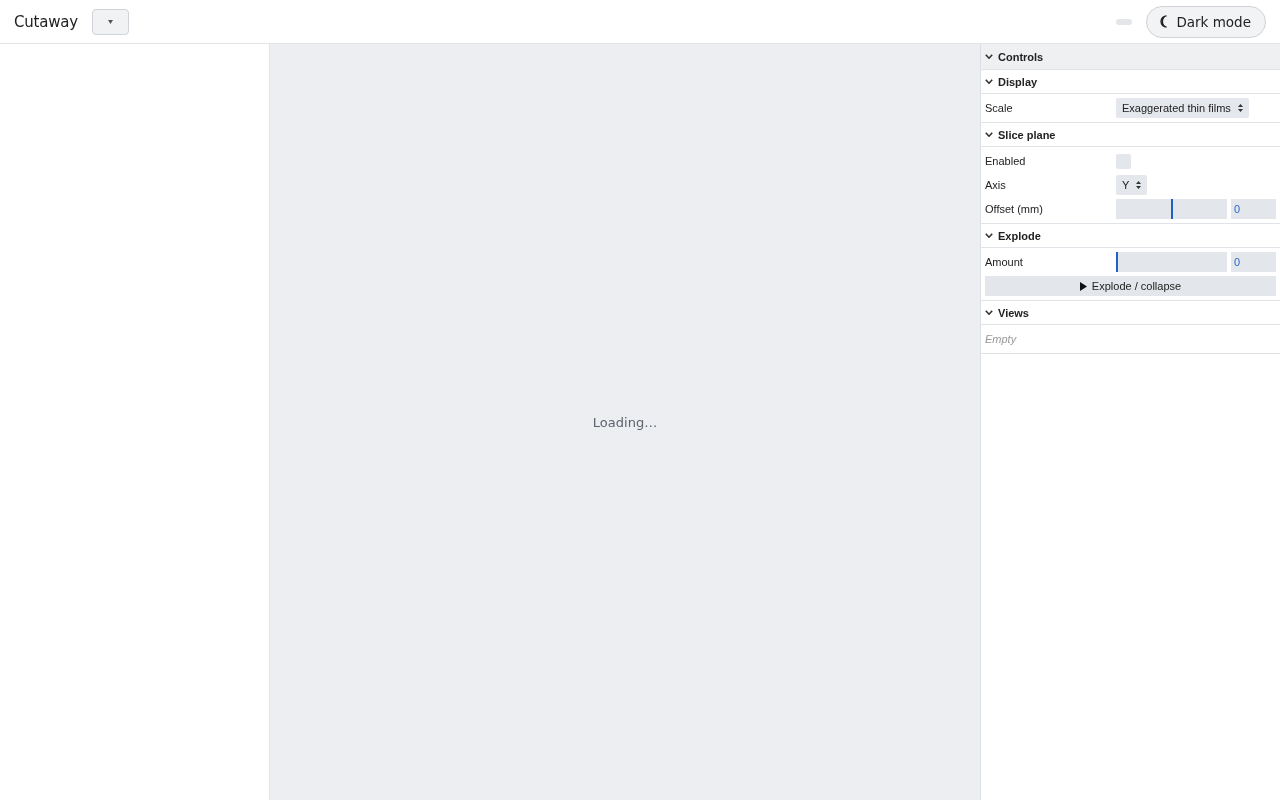 Image resolution: width=1280 pixels, height=800 pixels. What do you see at coordinates (999, 108) in the screenshot?
I see `field-label: Scale` at bounding box center [999, 108].